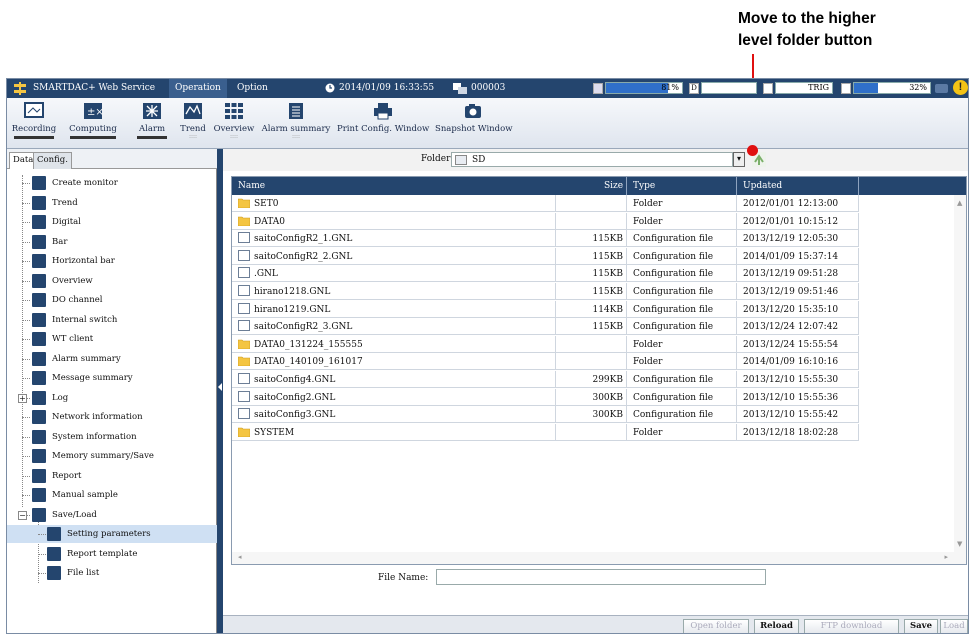 The height and width of the screenshot is (634, 971). What do you see at coordinates (644, 186) in the screenshot?
I see `header-type: Type` at bounding box center [644, 186].